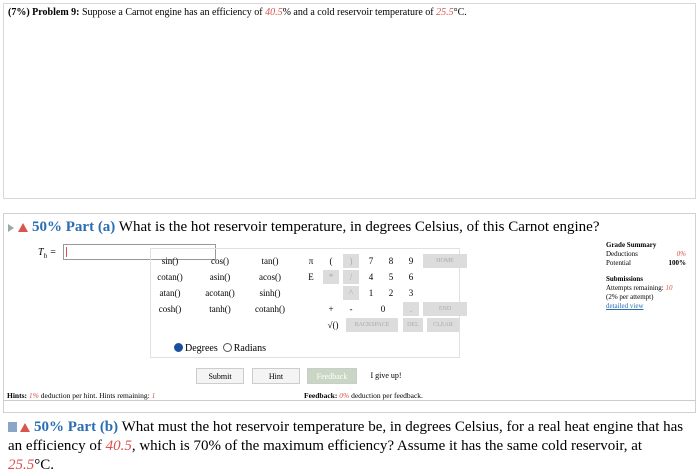  Describe the element at coordinates (331, 277) in the screenshot. I see `star-button: *` at that location.